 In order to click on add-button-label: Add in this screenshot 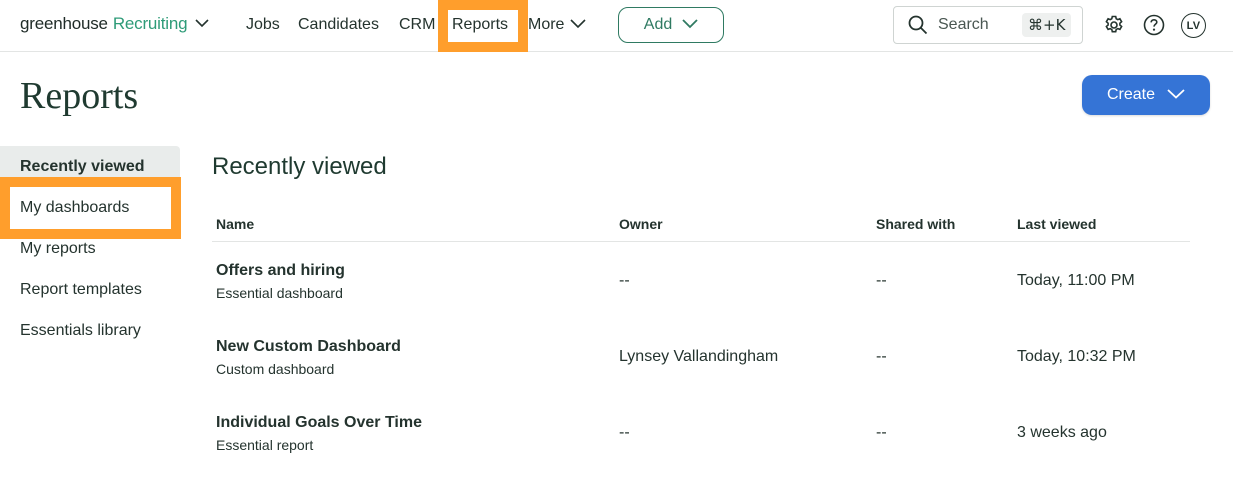, I will do `click(658, 24)`.